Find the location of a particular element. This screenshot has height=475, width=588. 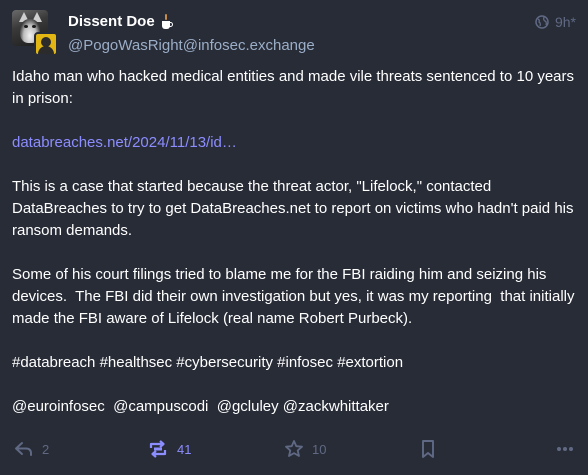

reply-icon is located at coordinates (24, 449).